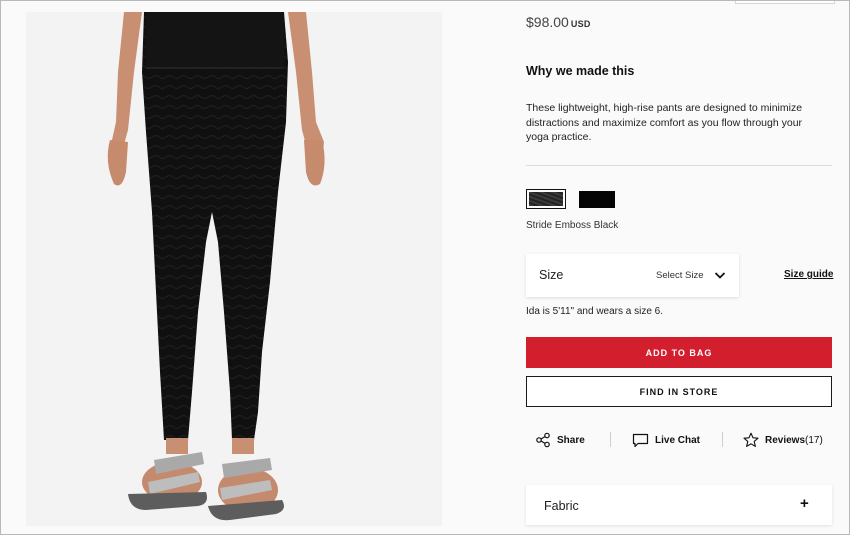  I want to click on size-placeholder: Select Size, so click(680, 275).